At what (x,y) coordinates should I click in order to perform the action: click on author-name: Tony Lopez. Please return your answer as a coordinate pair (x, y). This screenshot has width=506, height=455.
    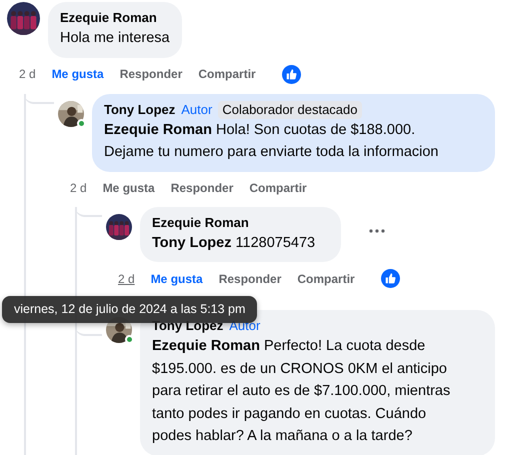
    Looking at the image, I should click on (140, 109).